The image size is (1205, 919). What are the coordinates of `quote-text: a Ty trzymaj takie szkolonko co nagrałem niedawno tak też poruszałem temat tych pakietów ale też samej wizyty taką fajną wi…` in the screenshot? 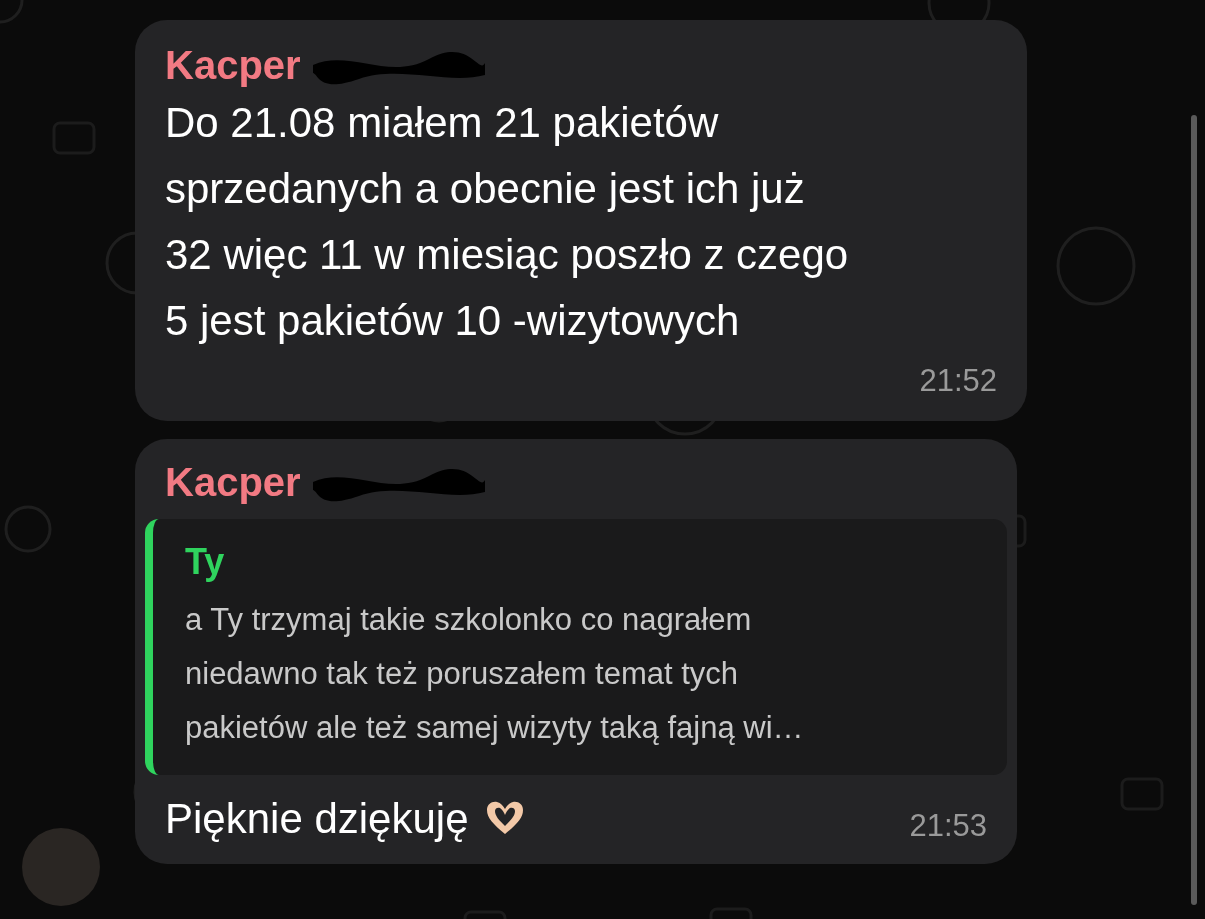 It's located at (495, 673).